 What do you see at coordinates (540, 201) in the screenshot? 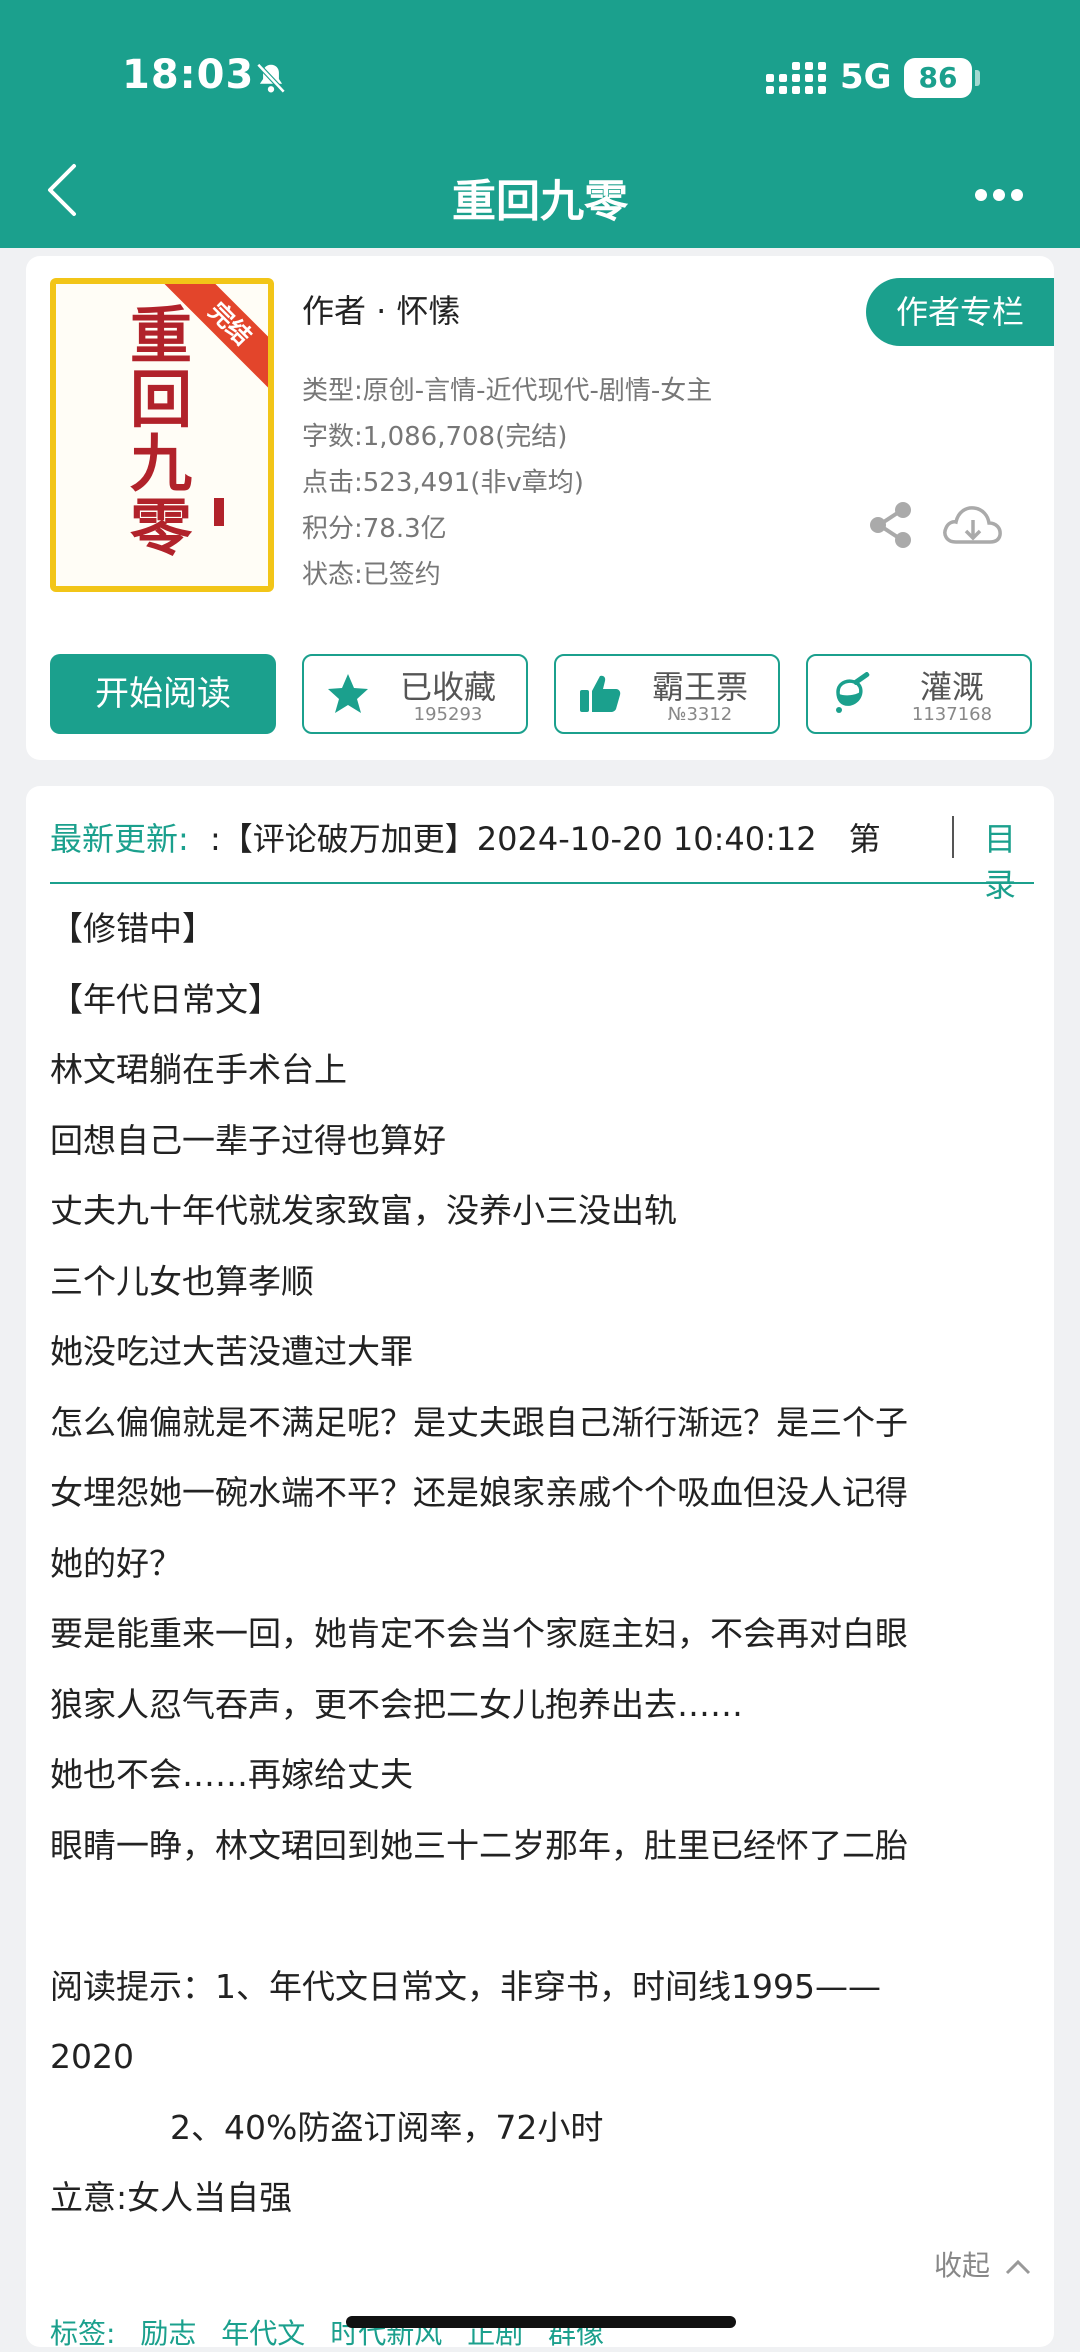
I see `page-title: 重回九零` at bounding box center [540, 201].